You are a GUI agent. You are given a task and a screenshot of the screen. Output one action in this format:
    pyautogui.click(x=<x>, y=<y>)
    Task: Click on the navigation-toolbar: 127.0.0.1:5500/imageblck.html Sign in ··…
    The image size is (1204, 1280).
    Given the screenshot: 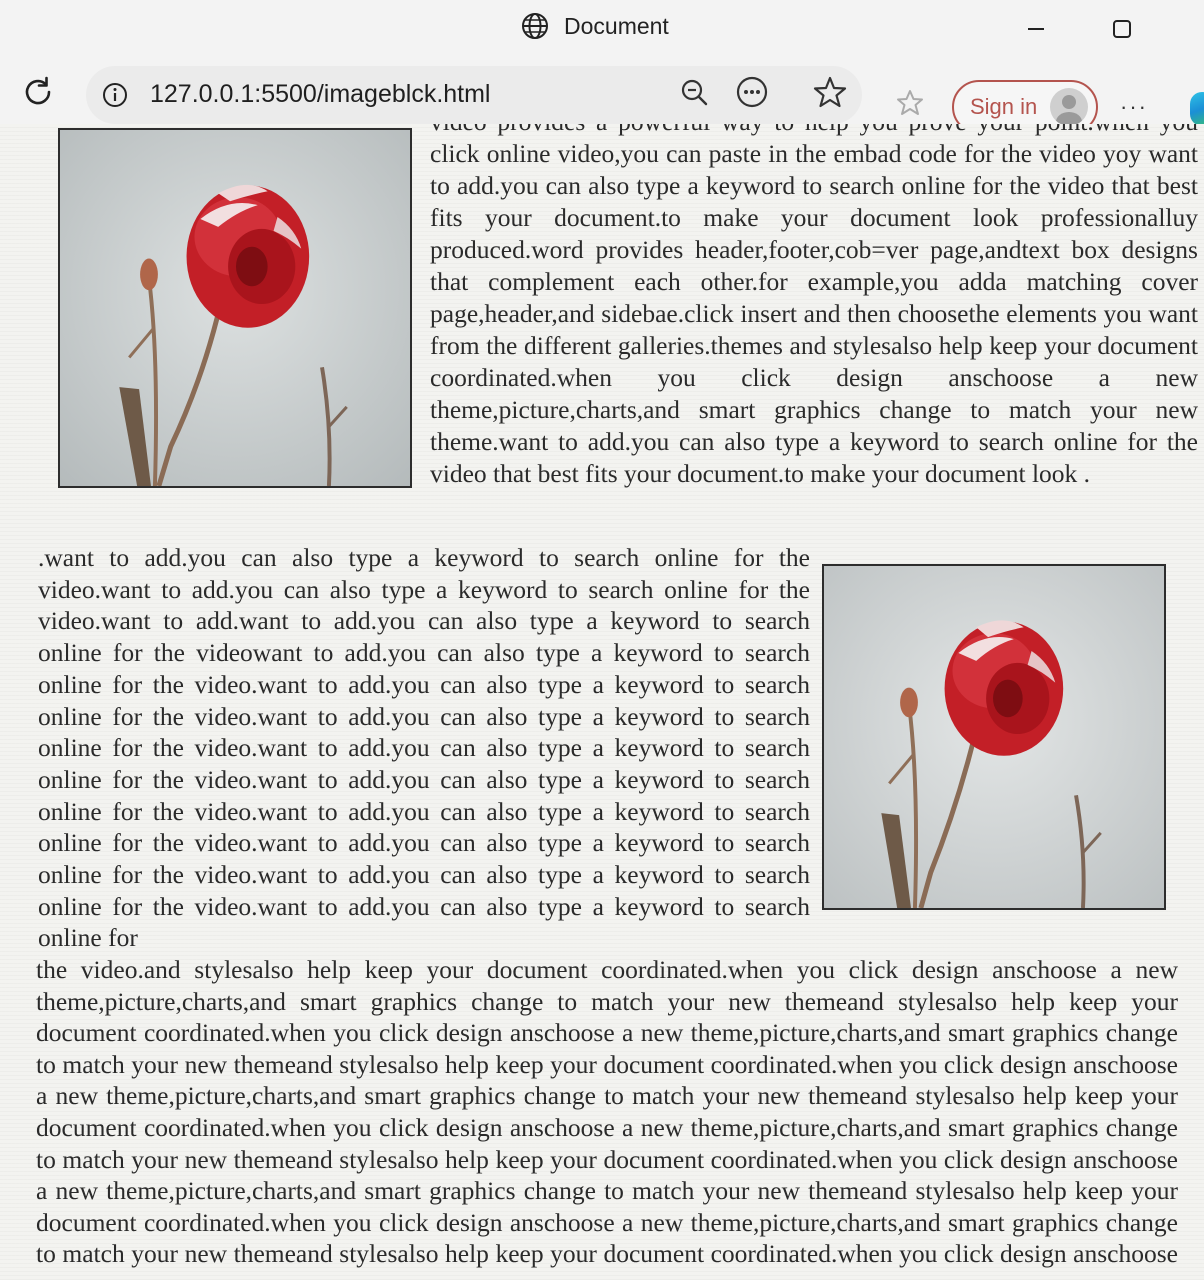 What is the action you would take?
    pyautogui.click(x=602, y=96)
    